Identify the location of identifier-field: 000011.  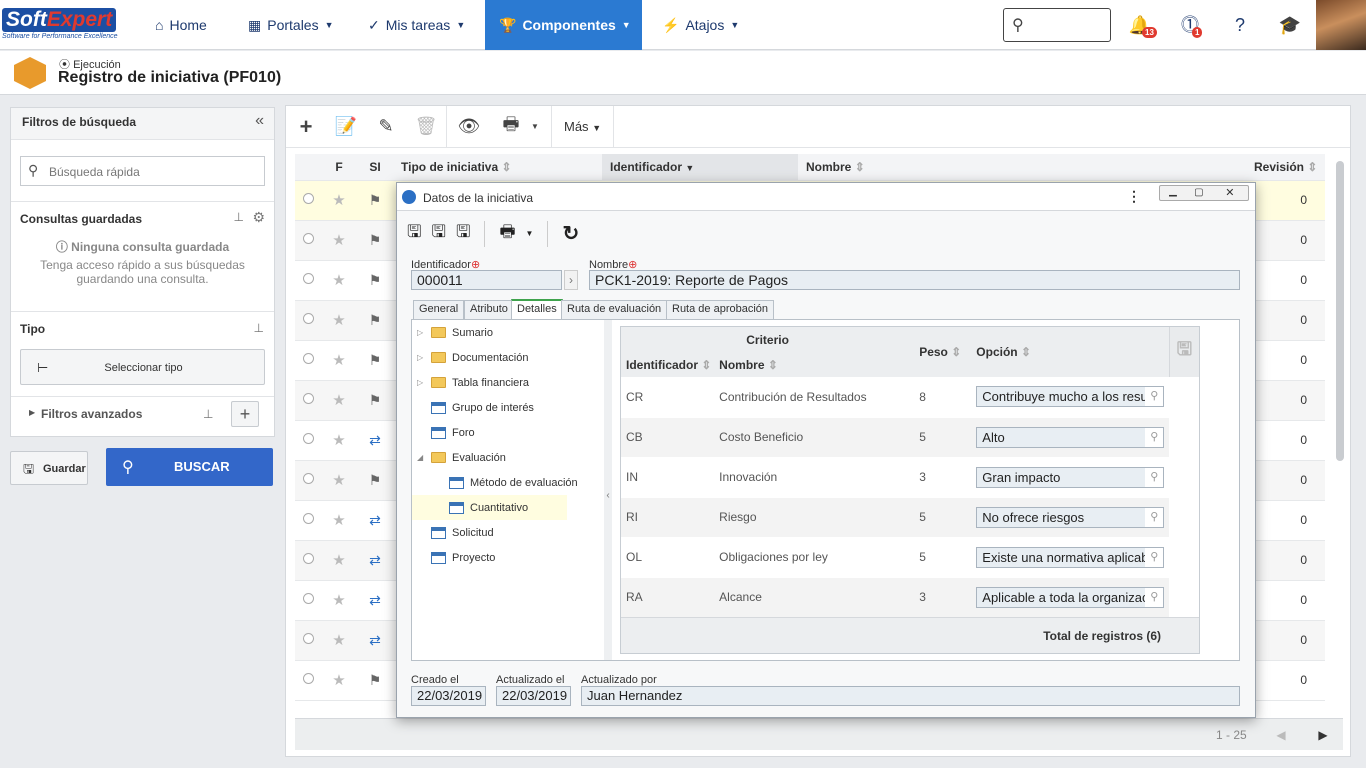
(486, 280).